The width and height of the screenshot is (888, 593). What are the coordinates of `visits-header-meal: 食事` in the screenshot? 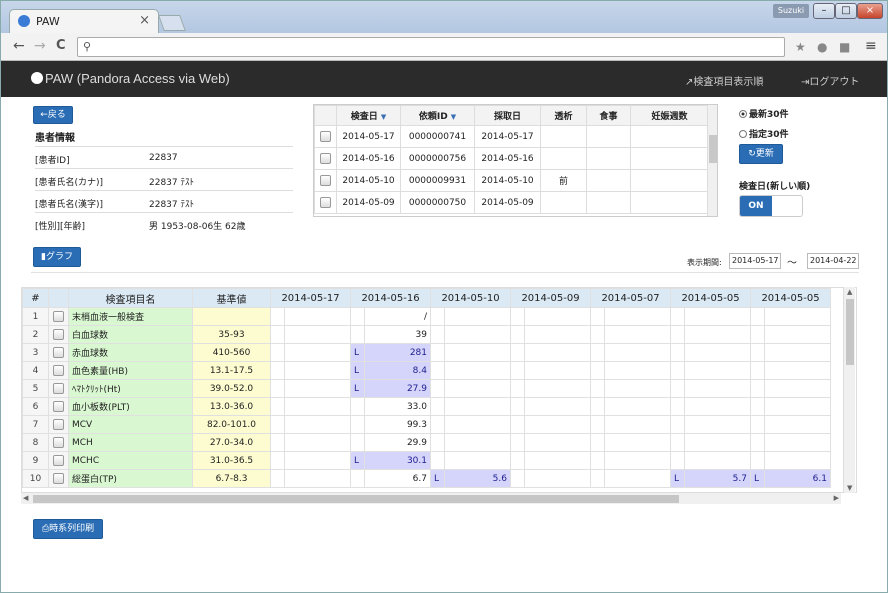 It's located at (608, 115).